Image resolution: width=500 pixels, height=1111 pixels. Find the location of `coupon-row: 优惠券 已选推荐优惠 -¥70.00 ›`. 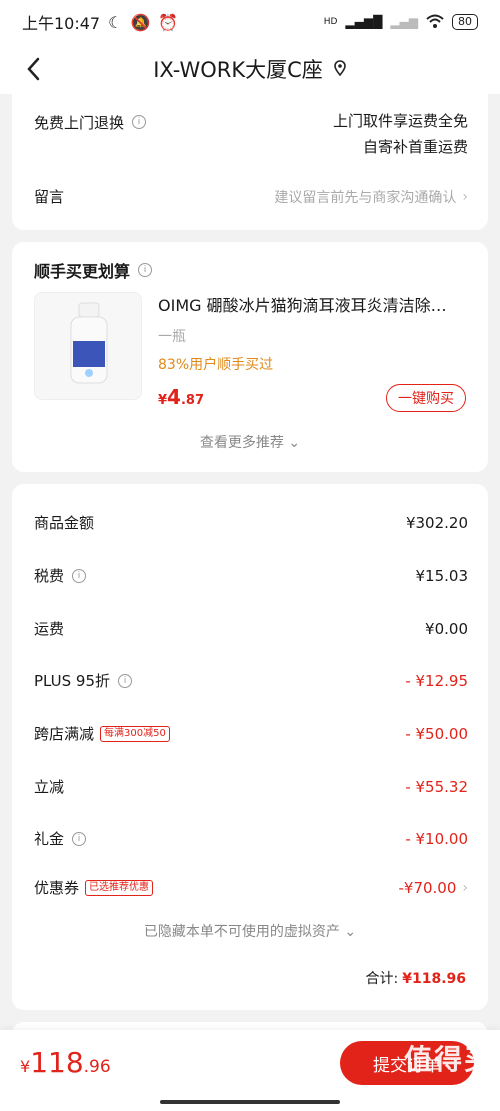

coupon-row: 优惠券 已选推荐优惠 -¥70.00 › is located at coordinates (251, 887).